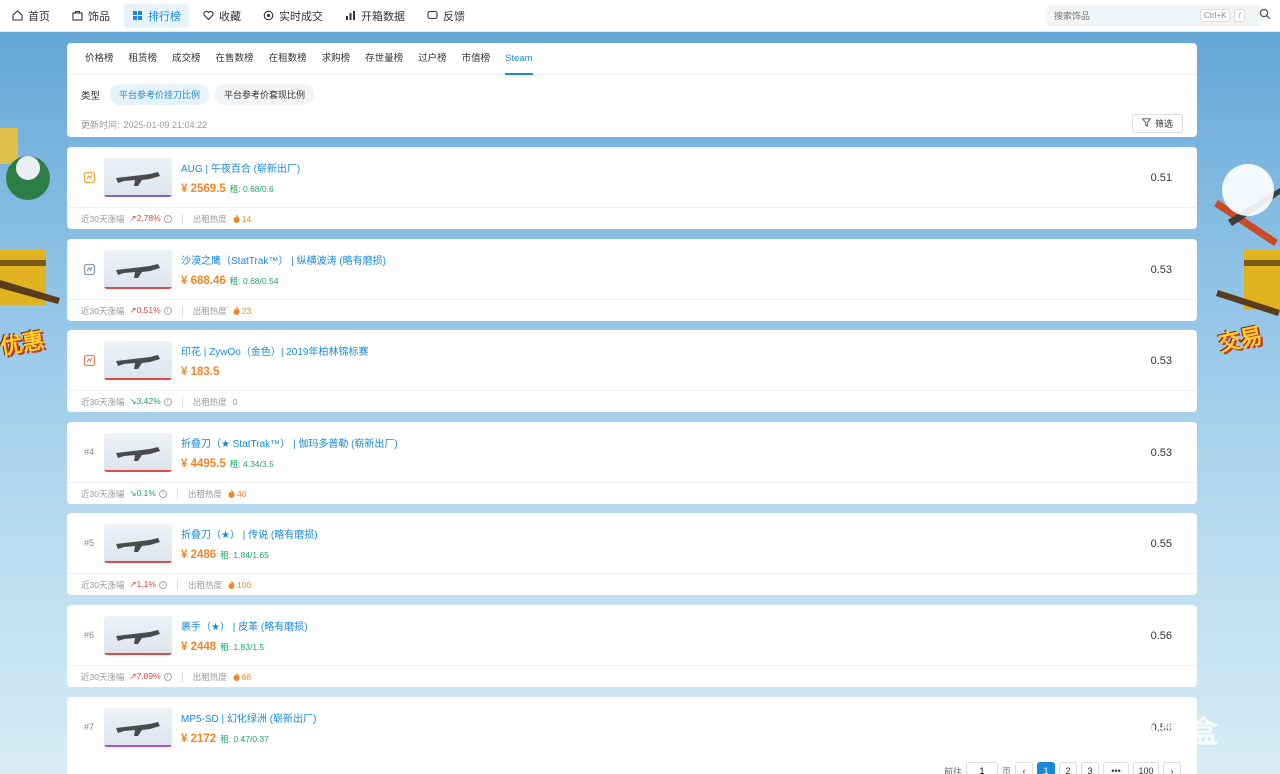  What do you see at coordinates (199, 739) in the screenshot?
I see `item-price: ¥ 2172` at bounding box center [199, 739].